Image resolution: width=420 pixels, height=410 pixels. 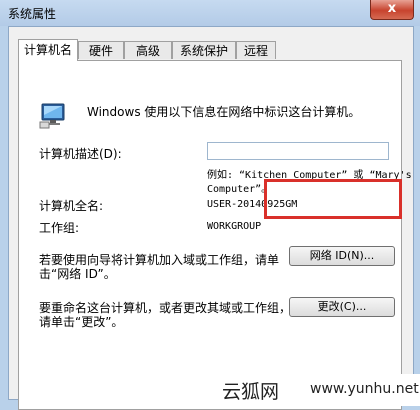 What do you see at coordinates (298, 151) in the screenshot?
I see `description-input` at bounding box center [298, 151].